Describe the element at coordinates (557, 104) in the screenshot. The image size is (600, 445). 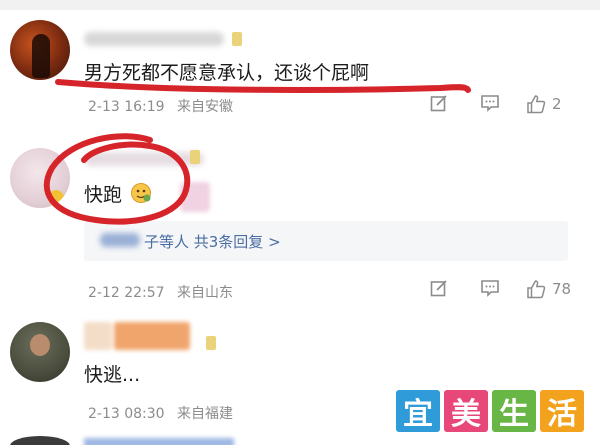
I see `like-count: 2` at that location.